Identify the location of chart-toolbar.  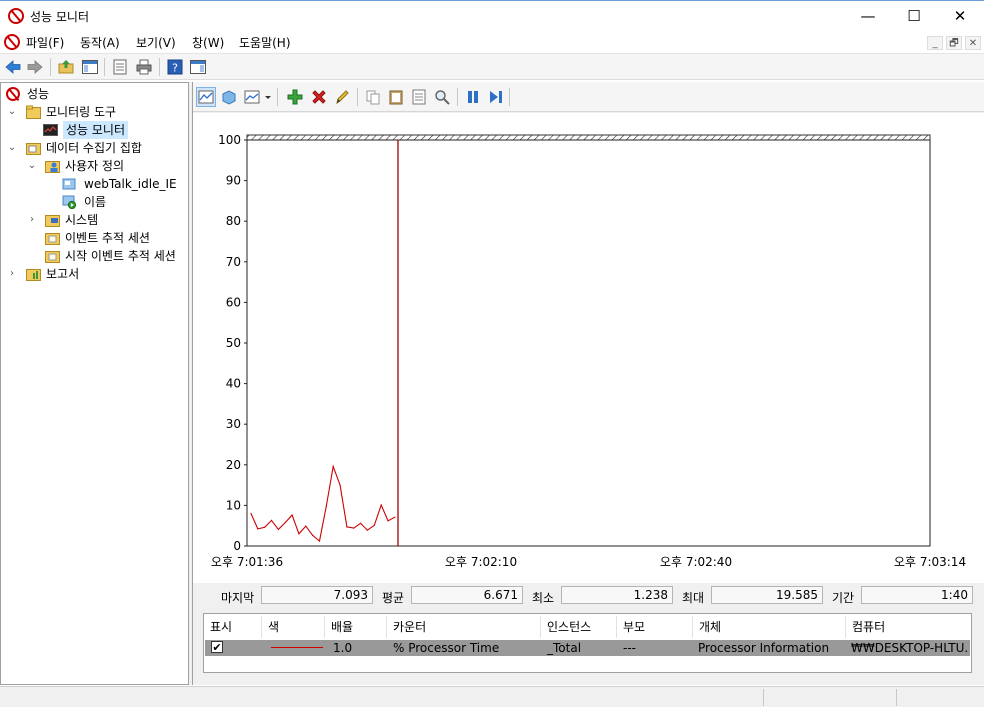
(588, 97).